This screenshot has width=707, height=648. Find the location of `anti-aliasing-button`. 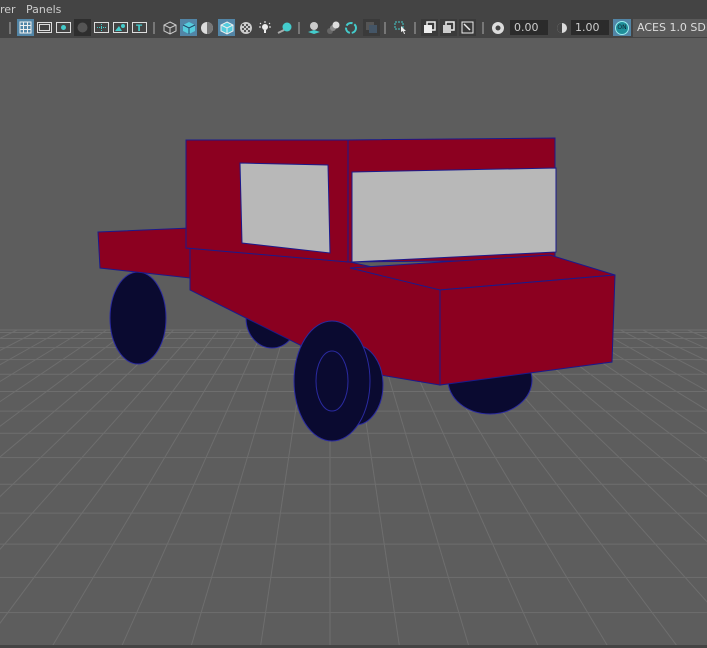

anti-aliasing-button is located at coordinates (350, 27).